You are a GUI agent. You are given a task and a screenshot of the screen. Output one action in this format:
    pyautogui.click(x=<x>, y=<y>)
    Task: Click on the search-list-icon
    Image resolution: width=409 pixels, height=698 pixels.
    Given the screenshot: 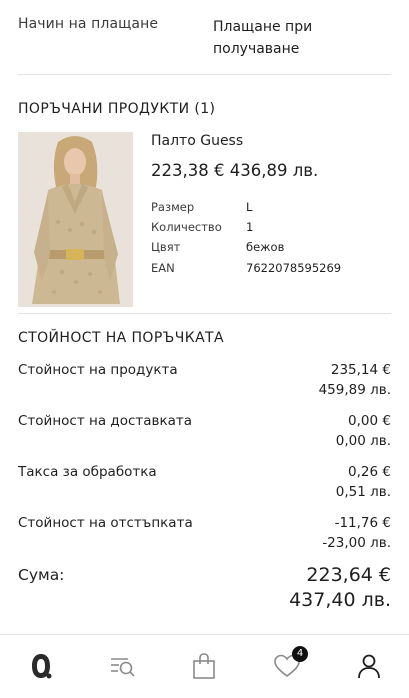 What is the action you would take?
    pyautogui.click(x=123, y=667)
    